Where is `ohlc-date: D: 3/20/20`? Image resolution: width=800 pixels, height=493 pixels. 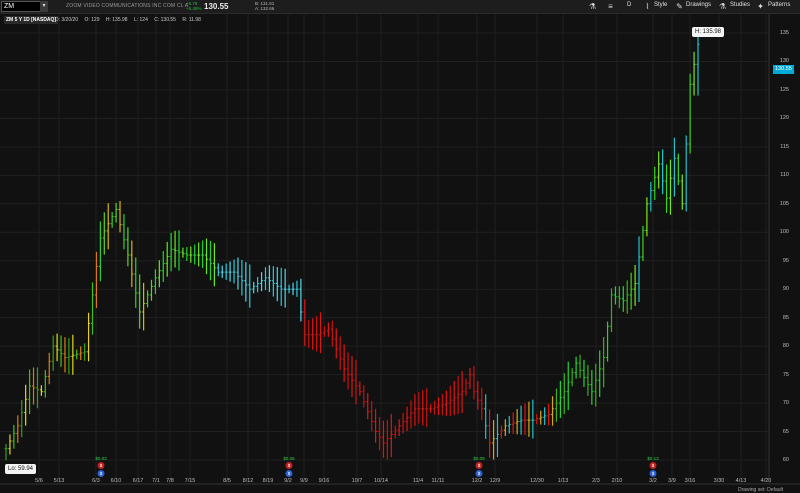
ohlc-date: D: 3/20/20 is located at coordinates (67, 20).